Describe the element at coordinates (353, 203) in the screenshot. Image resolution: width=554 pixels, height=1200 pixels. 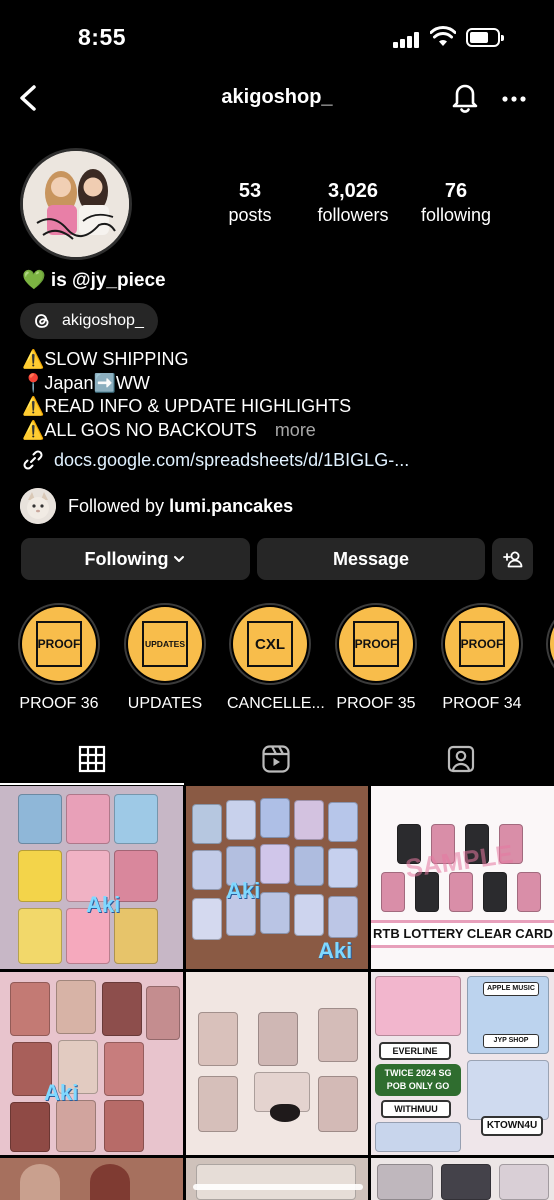
I see `stat-followers: 3,026 followers` at that location.